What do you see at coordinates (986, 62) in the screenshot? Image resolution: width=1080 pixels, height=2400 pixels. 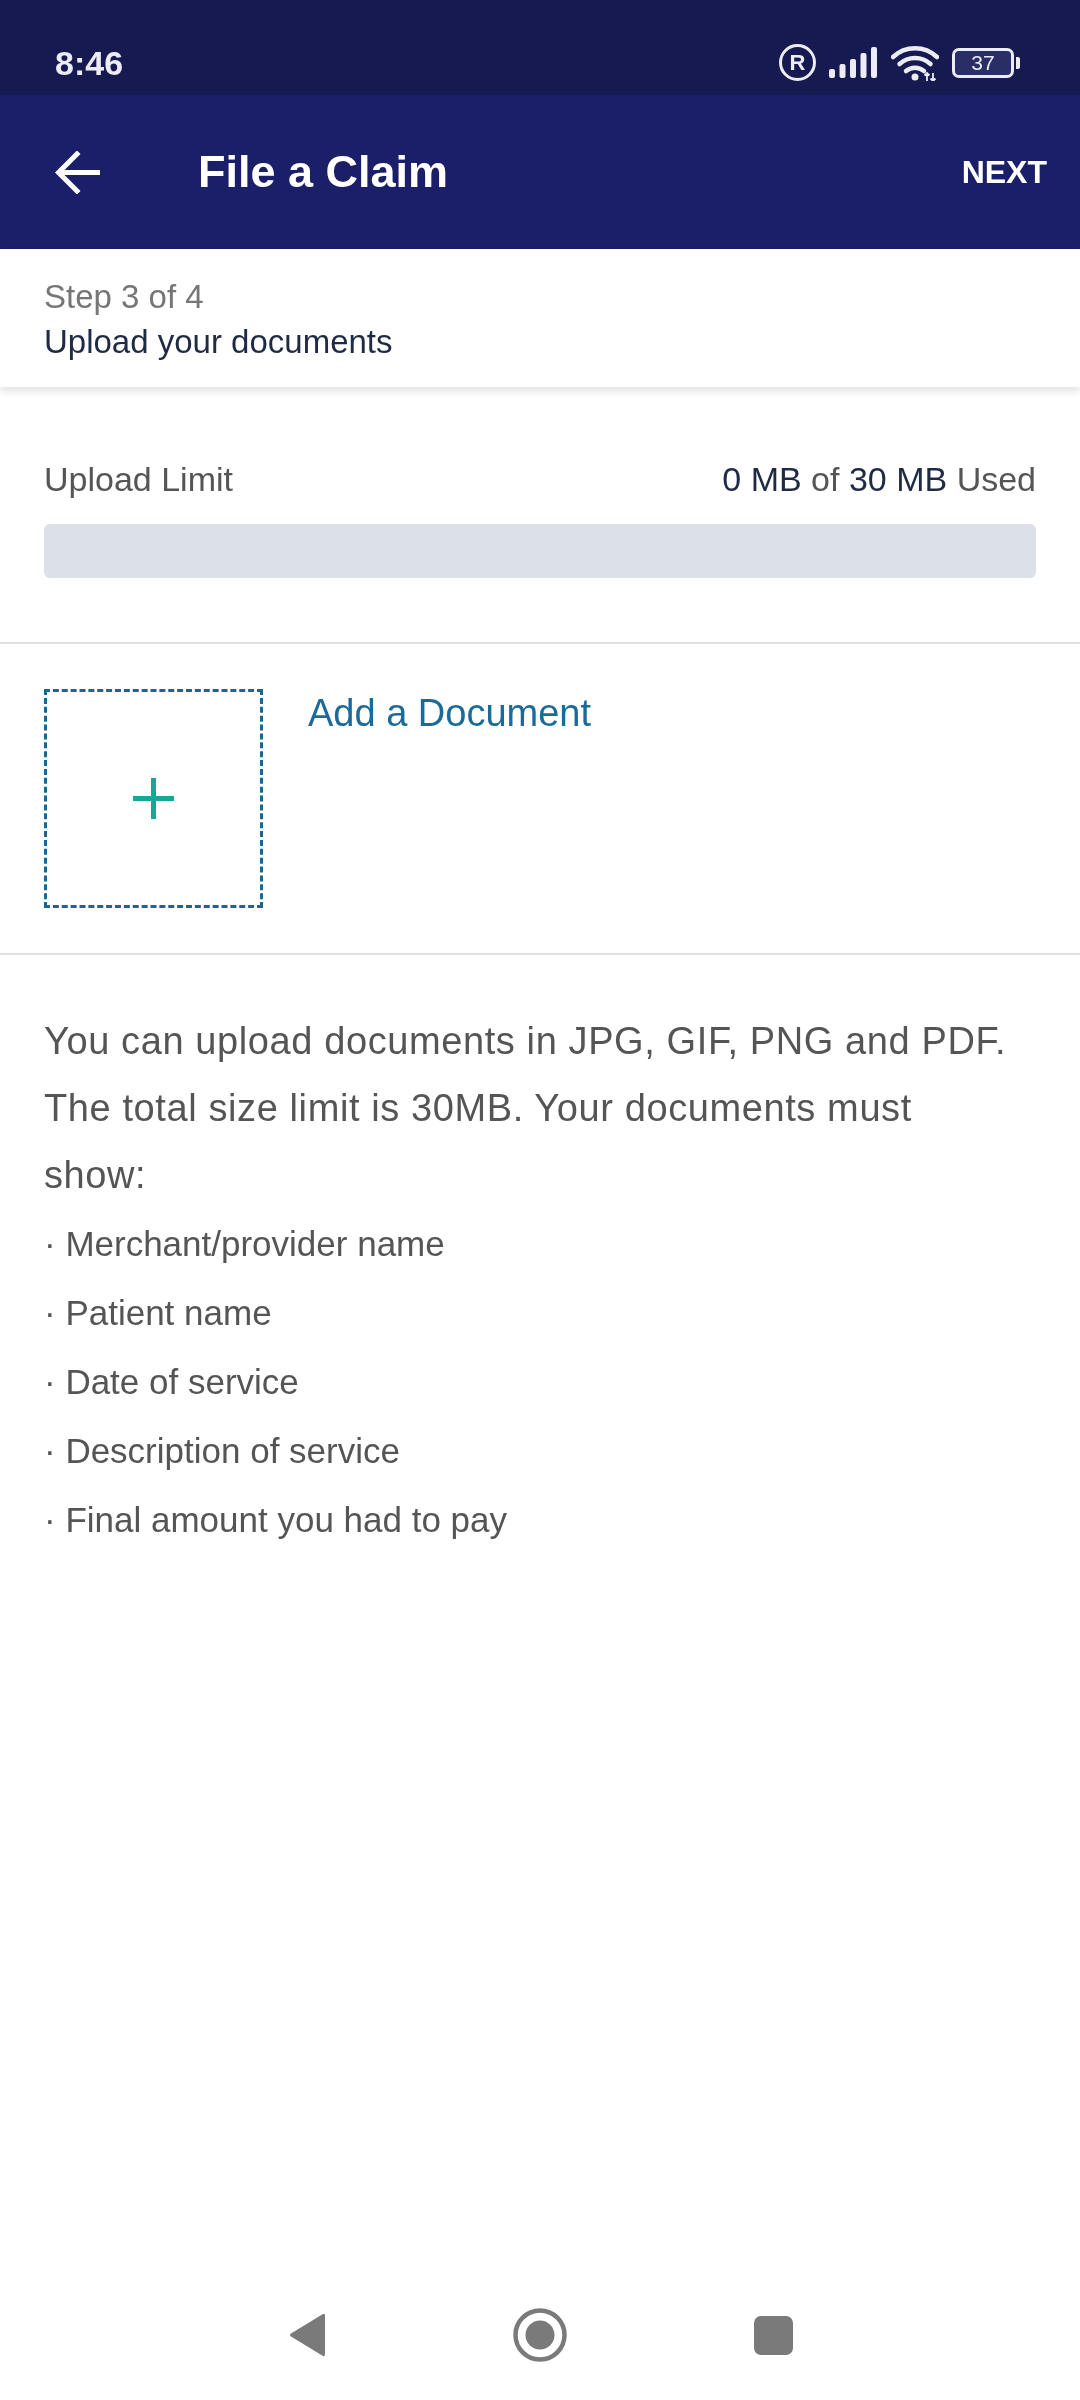 I see `battery-indicator: 37` at bounding box center [986, 62].